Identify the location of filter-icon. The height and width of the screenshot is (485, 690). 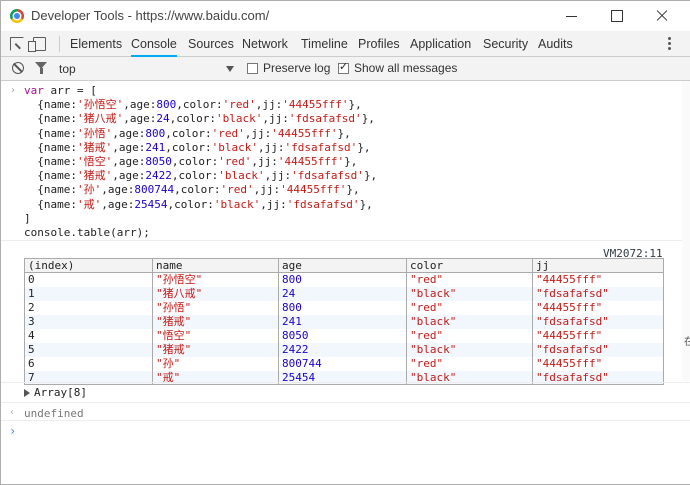
(41, 68).